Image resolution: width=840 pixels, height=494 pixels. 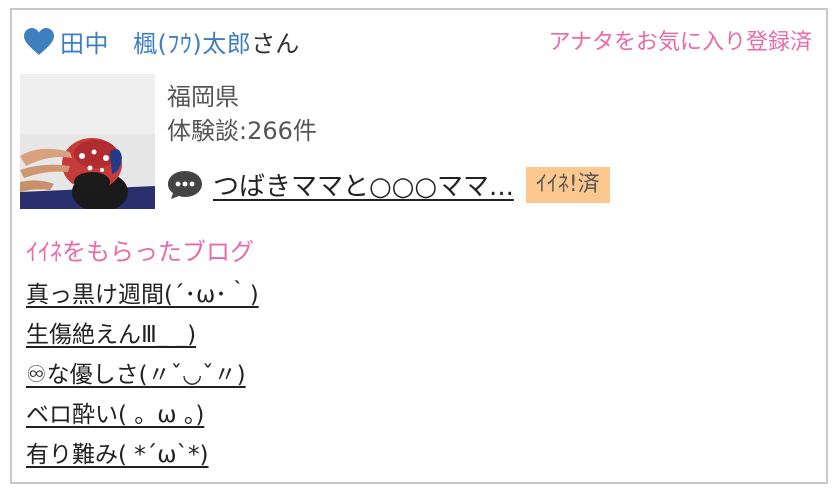 What do you see at coordinates (140, 252) in the screenshot?
I see `liked-blogs-heading: ｲｲﾈをもらったブログ` at bounding box center [140, 252].